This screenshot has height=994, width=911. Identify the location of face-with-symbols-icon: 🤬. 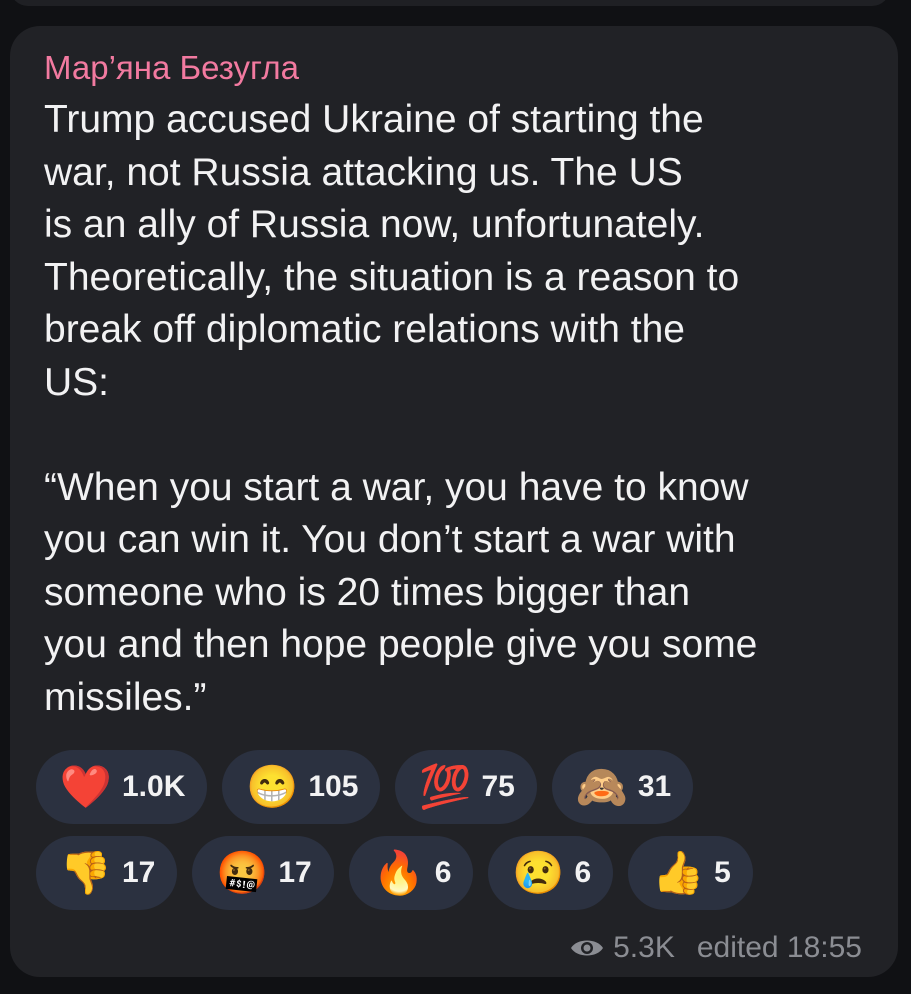
(242, 872).